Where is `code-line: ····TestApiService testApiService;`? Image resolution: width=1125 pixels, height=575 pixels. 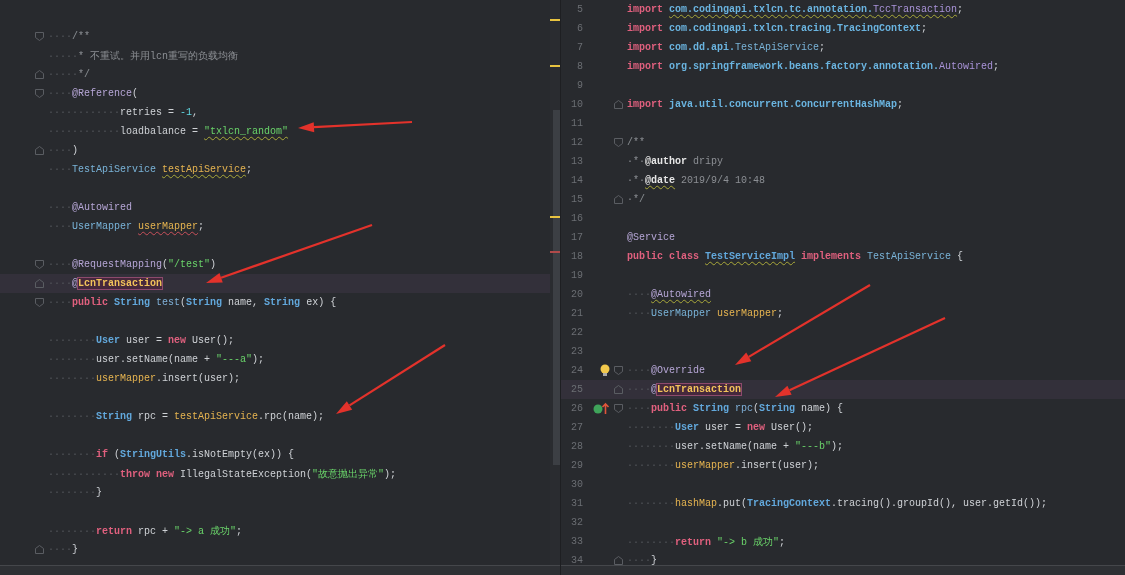 code-line: ····TestApiService testApiService; is located at coordinates (150, 169).